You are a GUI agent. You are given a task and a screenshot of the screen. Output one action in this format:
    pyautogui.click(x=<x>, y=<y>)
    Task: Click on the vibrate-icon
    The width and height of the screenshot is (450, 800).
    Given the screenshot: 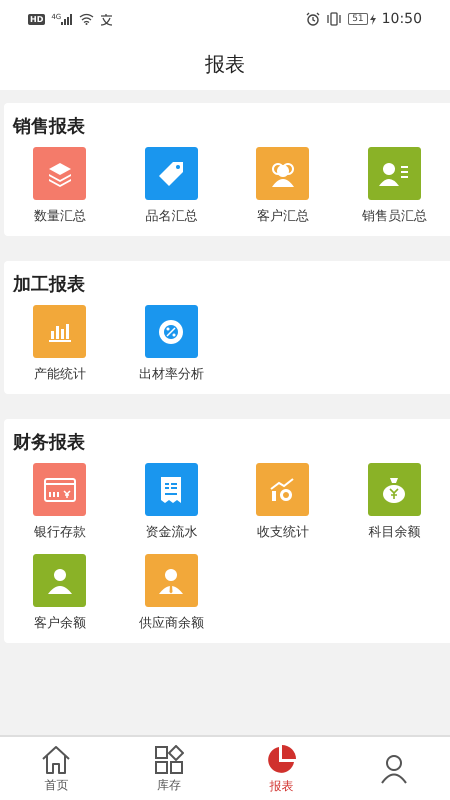 What is the action you would take?
    pyautogui.click(x=334, y=19)
    